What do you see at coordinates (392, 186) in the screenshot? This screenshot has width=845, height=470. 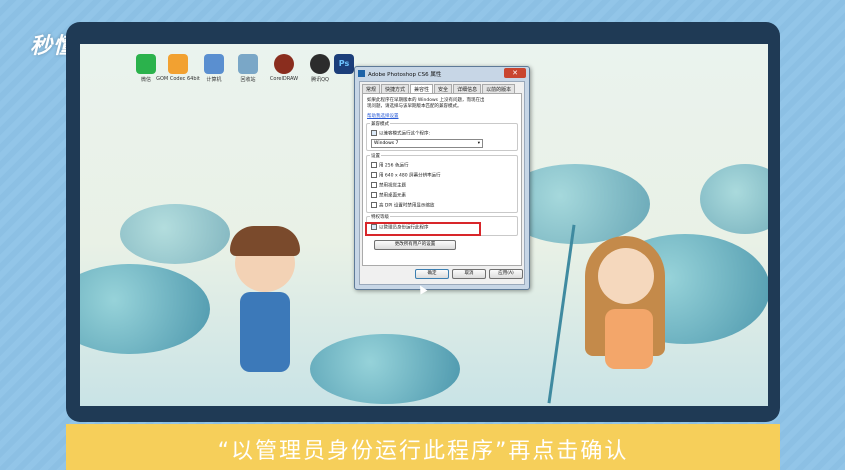 I see `setting-label: 禁用视觉主题` at bounding box center [392, 186].